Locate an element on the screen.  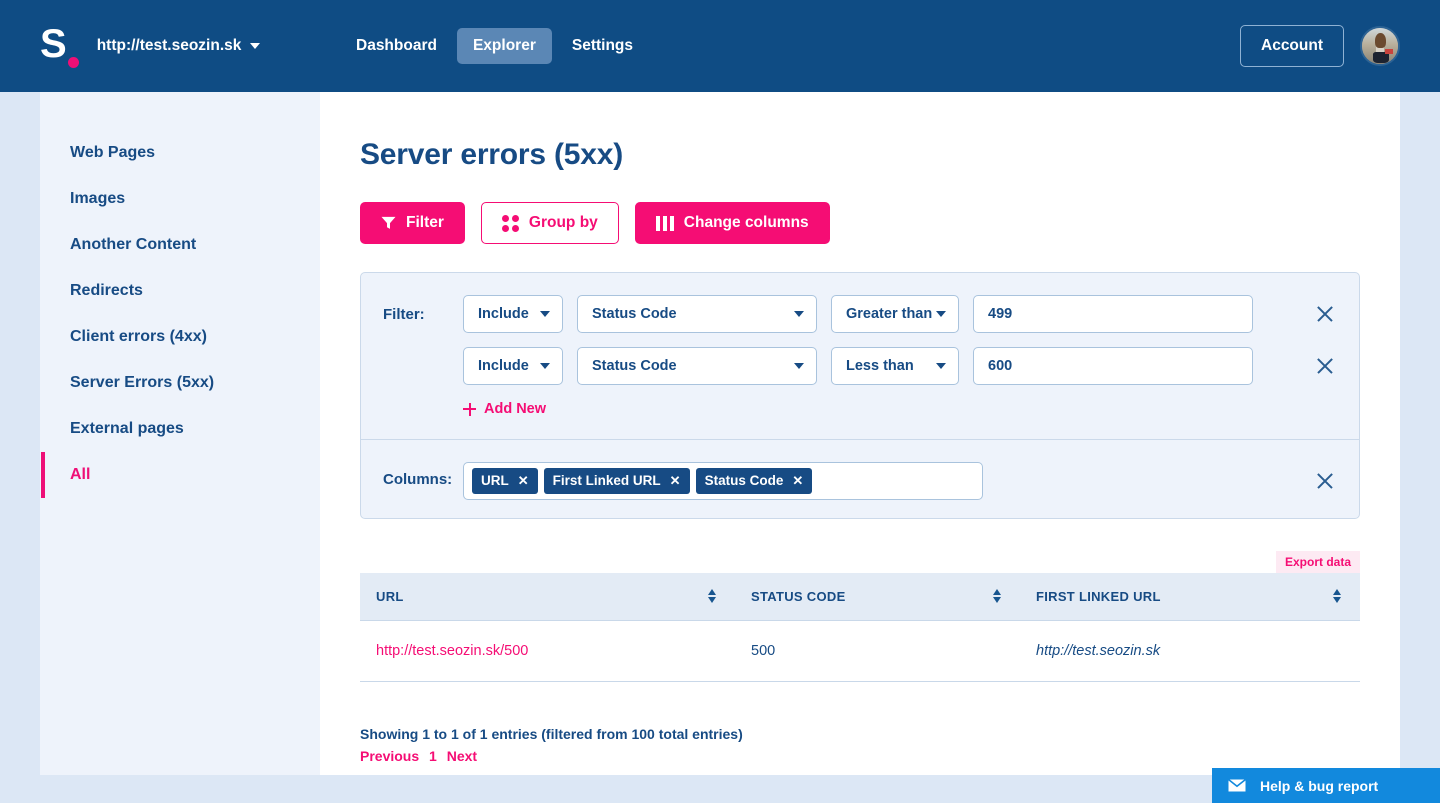
table-header-row: URL STATUS CODE FIRST LINKED URL is located at coordinates (860, 596).